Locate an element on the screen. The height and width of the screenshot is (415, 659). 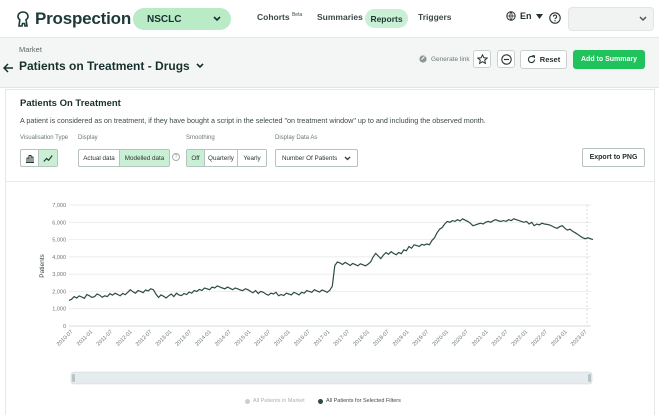
x-tick-label: 2014-07 is located at coordinates (223, 338).